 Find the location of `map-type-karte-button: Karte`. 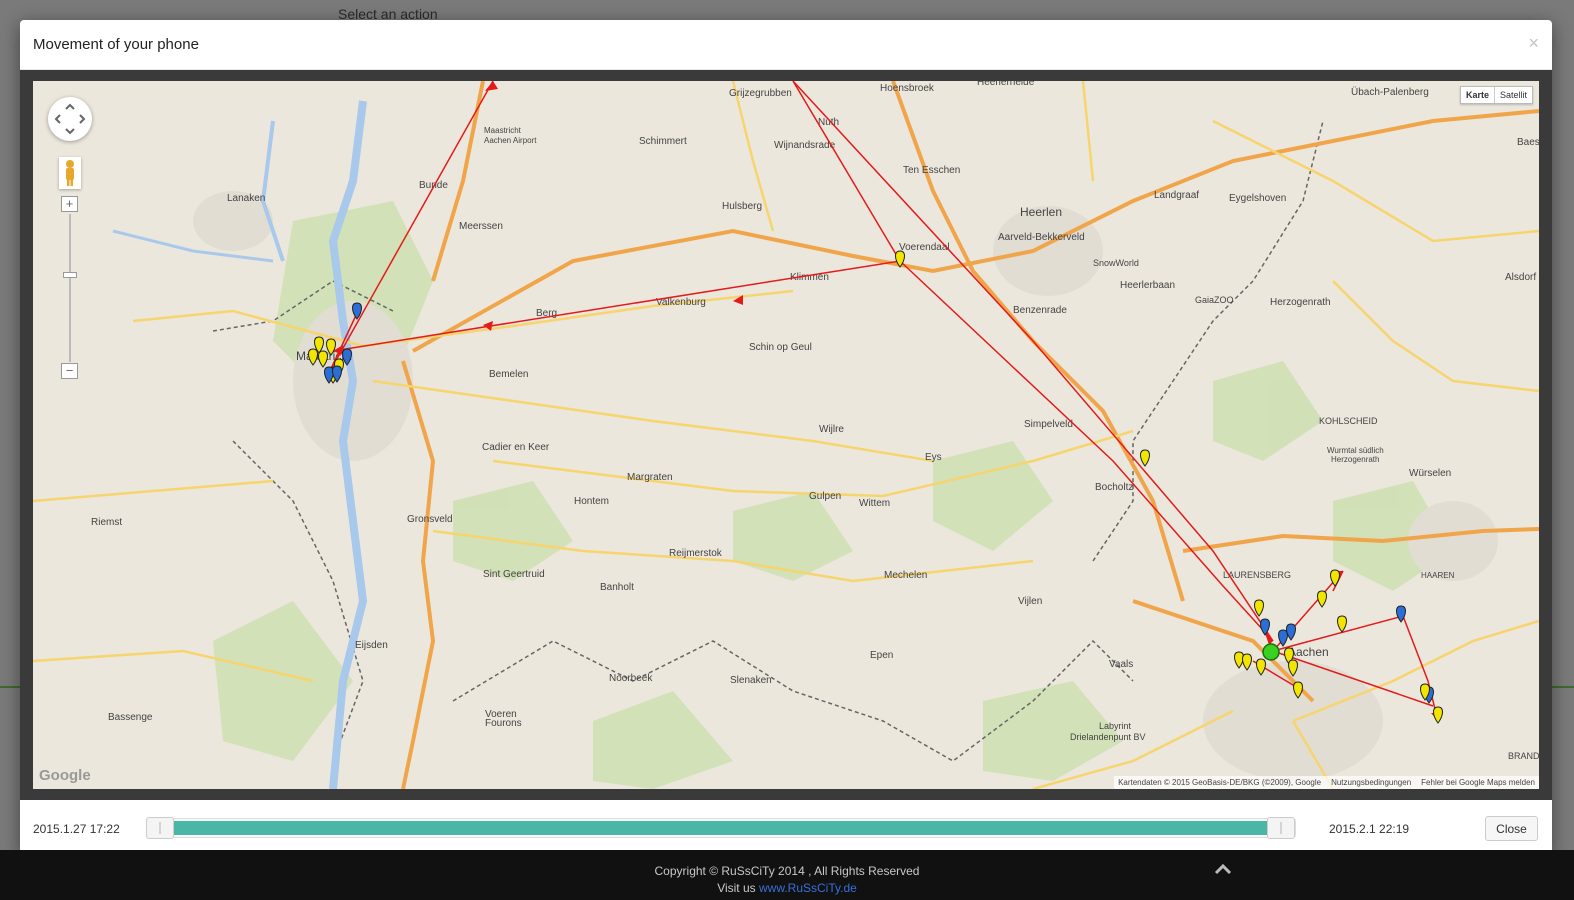

map-type-karte-button: Karte is located at coordinates (1478, 95).